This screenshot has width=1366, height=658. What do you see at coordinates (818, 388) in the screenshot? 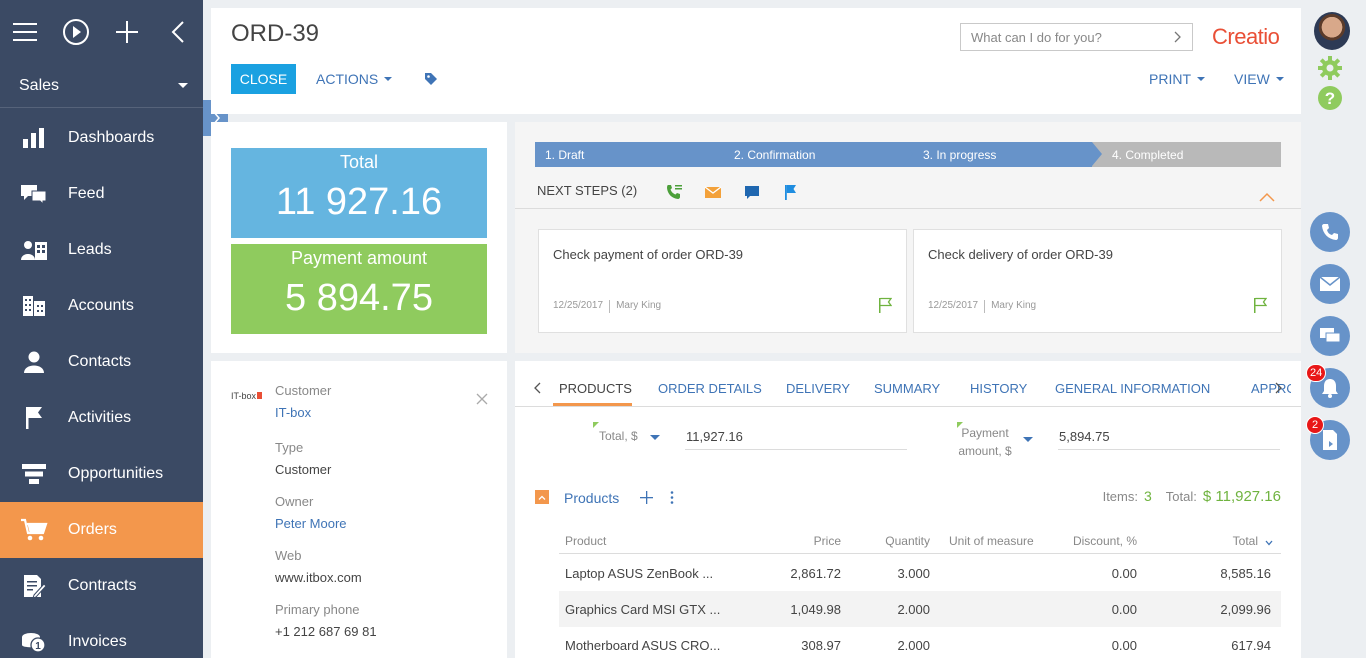
I see `tab-delivery: DELIVERY` at bounding box center [818, 388].